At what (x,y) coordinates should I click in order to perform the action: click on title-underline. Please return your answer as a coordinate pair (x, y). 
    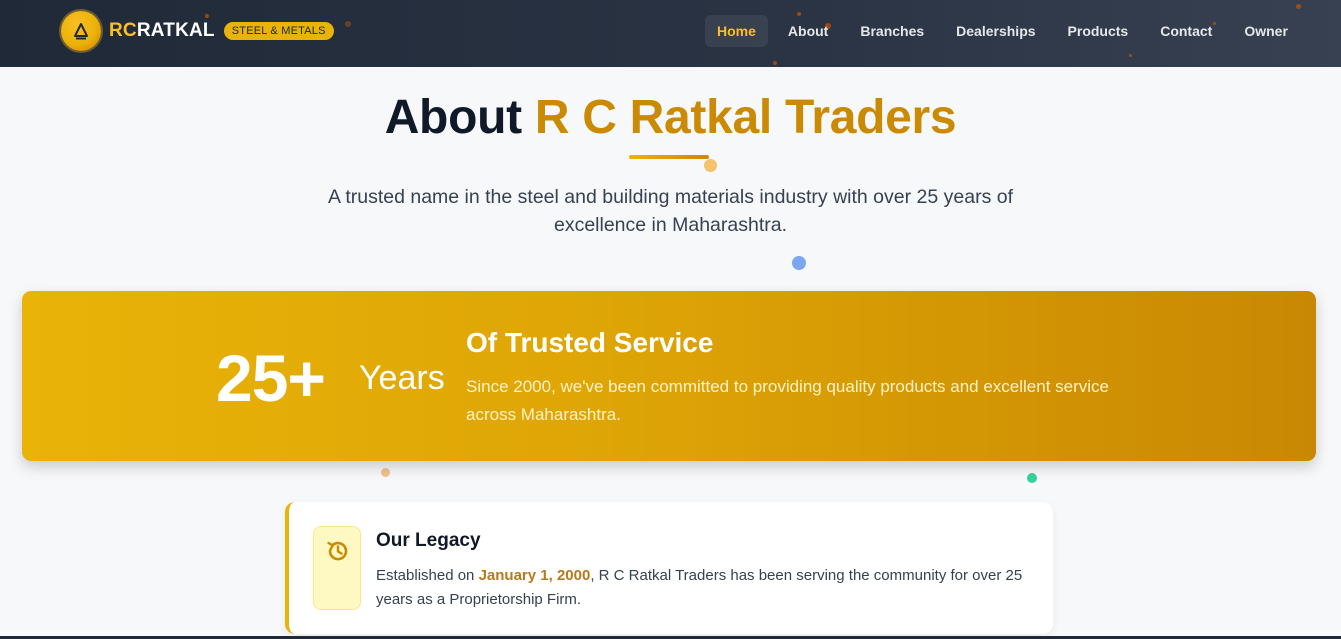
    Looking at the image, I should click on (669, 157).